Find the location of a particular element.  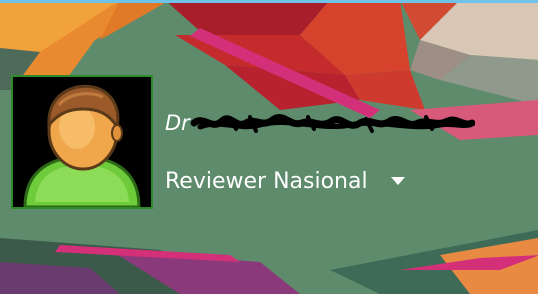

window-top-strip is located at coordinates (269, 1).